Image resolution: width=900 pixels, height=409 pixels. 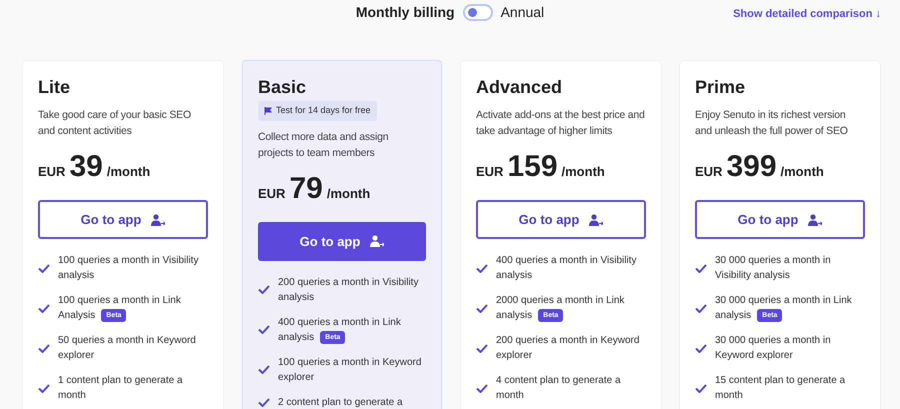 What do you see at coordinates (350, 370) in the screenshot?
I see `feature-text: 100 queries a month in Keyword explorer` at bounding box center [350, 370].